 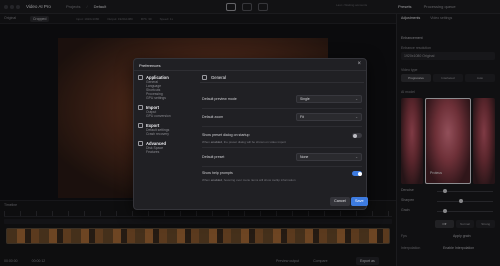 What do you see at coordinates (359, 64) in the screenshot?
I see `close-icon: ×` at bounding box center [359, 64].